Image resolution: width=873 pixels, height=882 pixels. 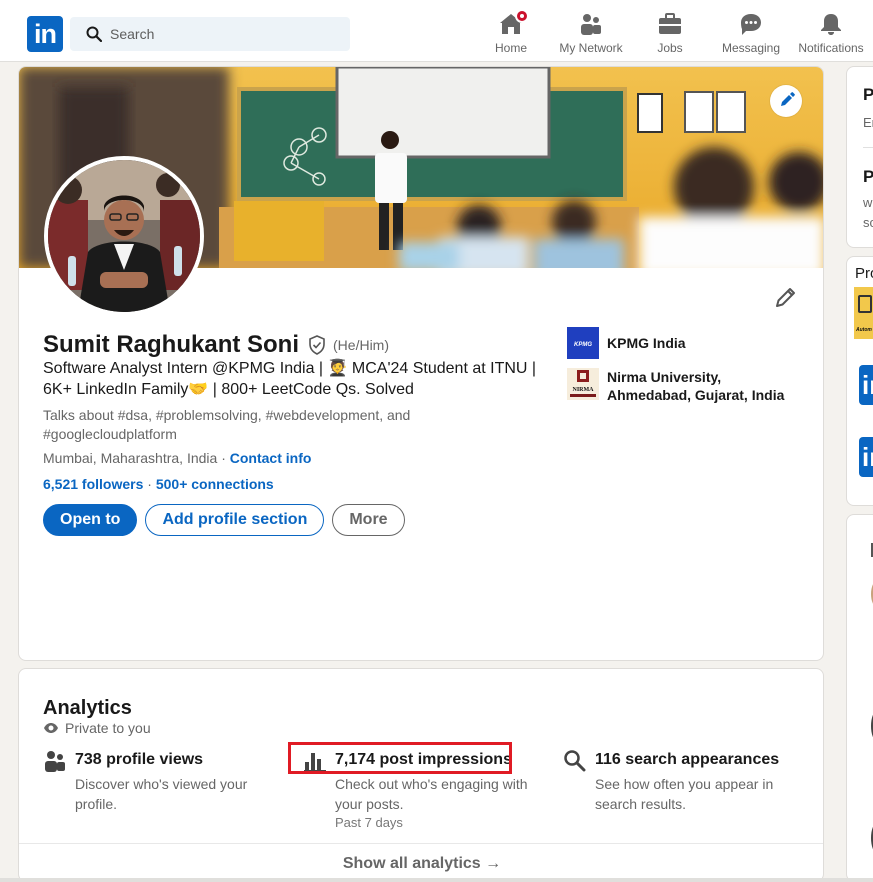 What do you see at coordinates (55, 761) in the screenshot?
I see `people-icon` at bounding box center [55, 761].